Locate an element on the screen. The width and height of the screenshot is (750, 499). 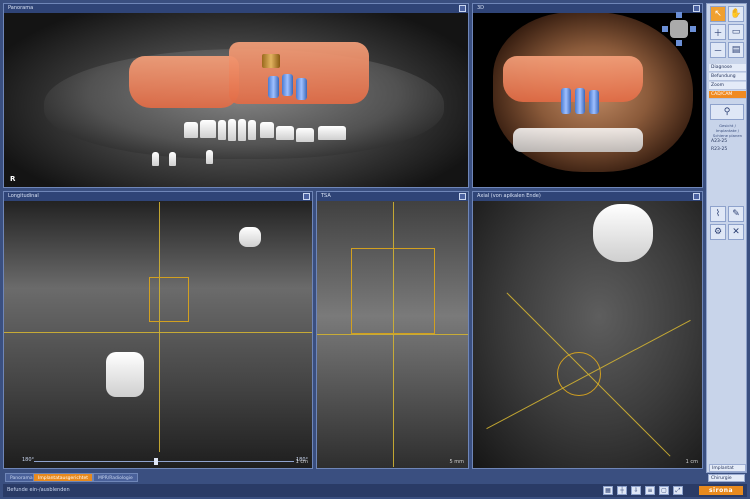
slider-track is located at coordinates (164, 461).